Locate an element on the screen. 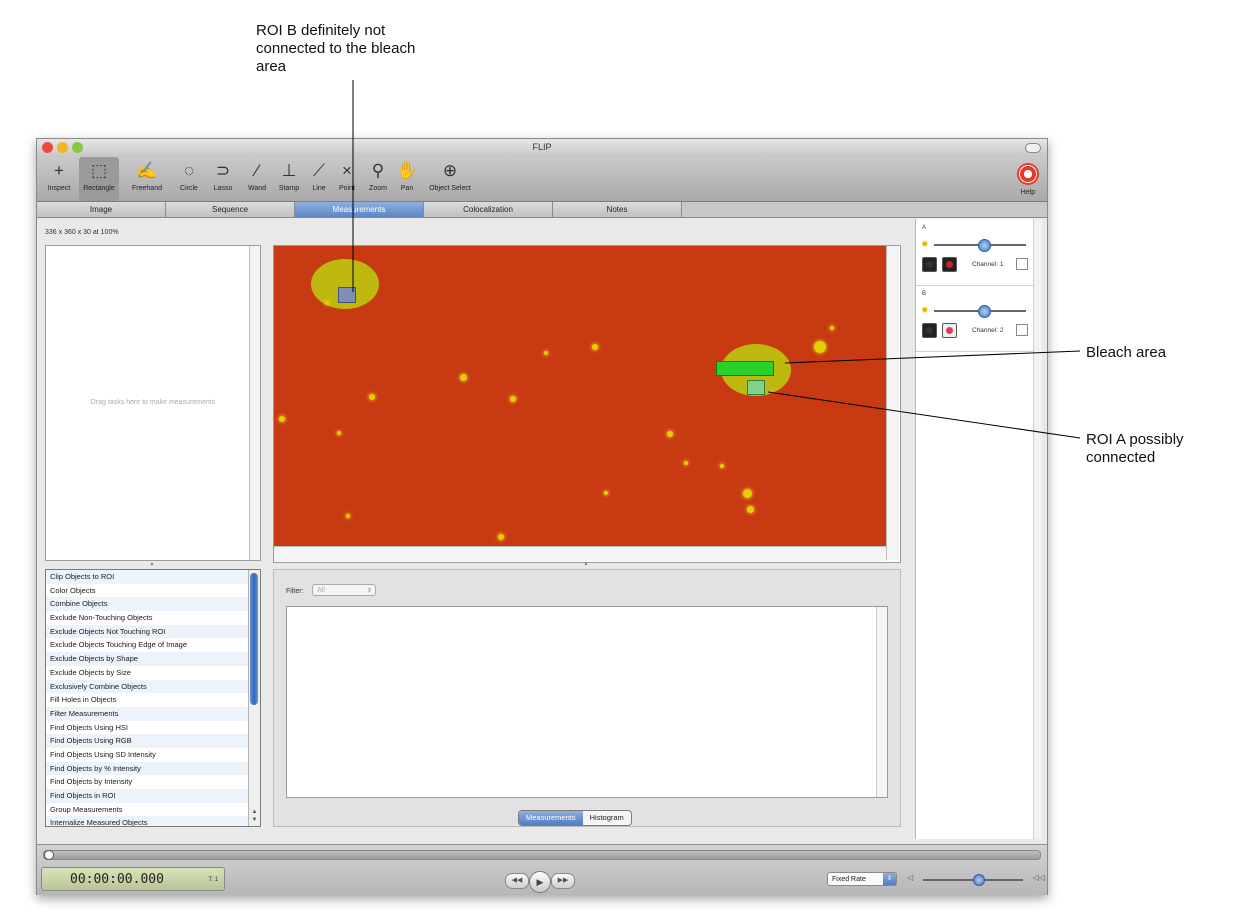  list-item: Fill Holes in Objects is located at coordinates (153, 700).